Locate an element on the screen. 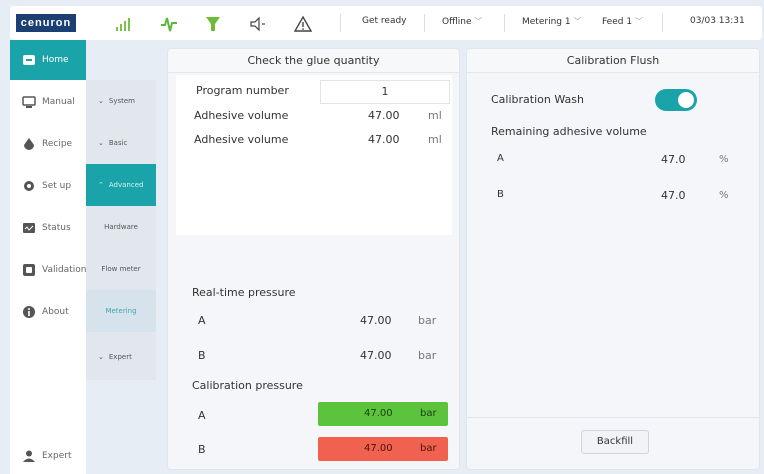  feed-value: Feed 1 is located at coordinates (617, 22).